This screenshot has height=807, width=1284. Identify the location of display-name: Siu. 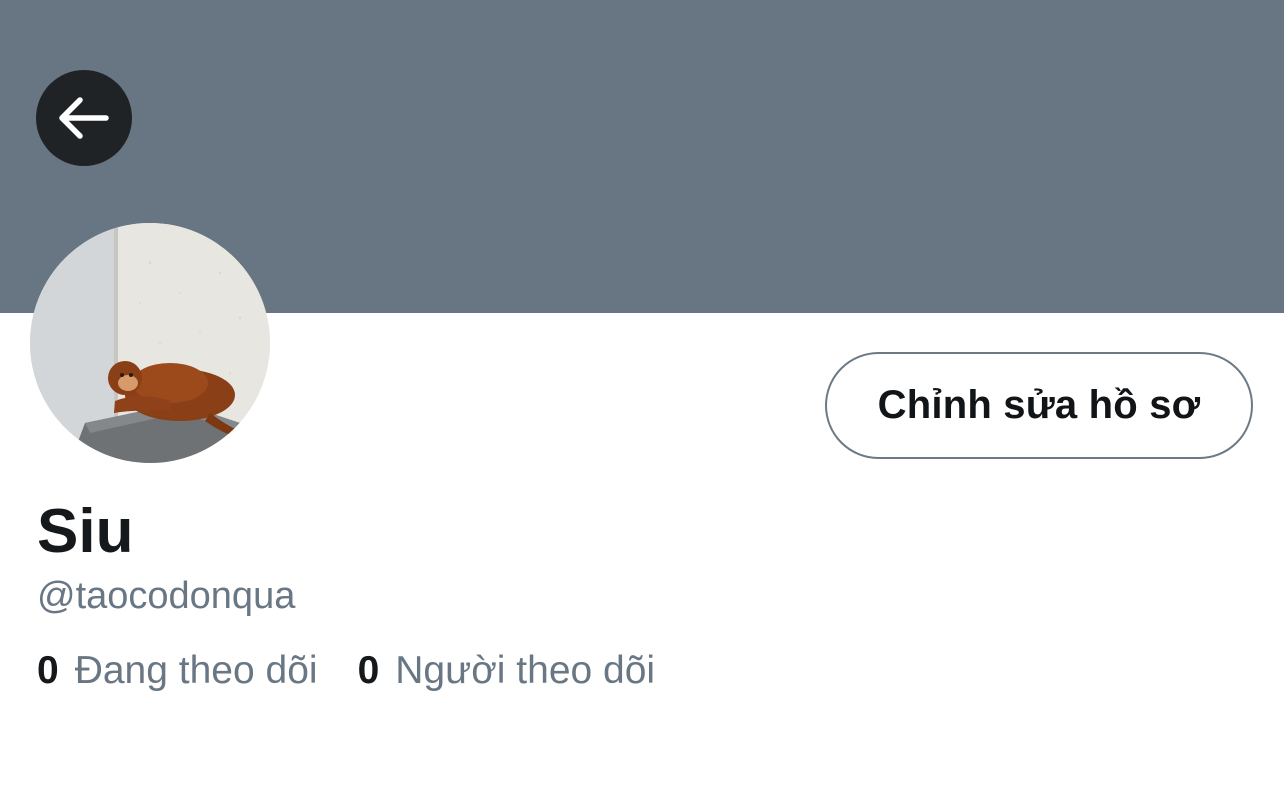
(85, 531).